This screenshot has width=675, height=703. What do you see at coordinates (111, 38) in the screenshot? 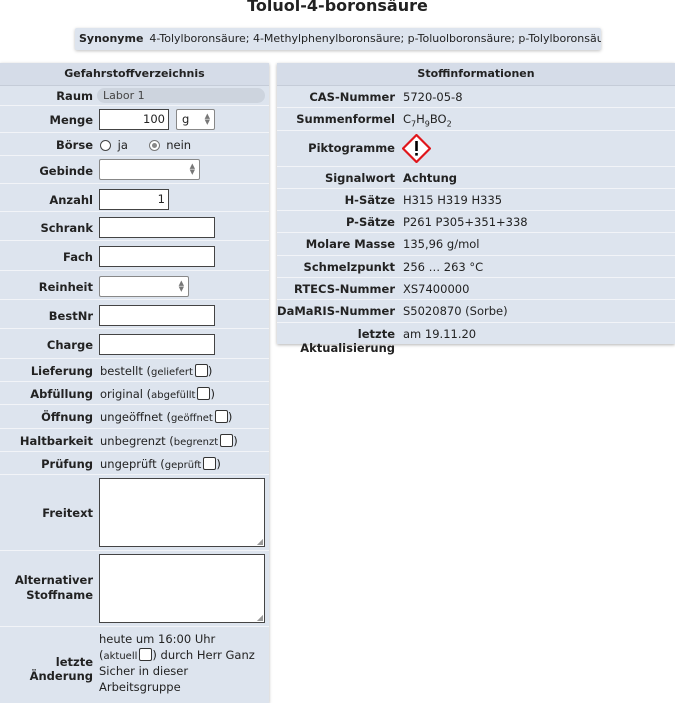
I see `synonyms-label: Synonyme` at bounding box center [111, 38].